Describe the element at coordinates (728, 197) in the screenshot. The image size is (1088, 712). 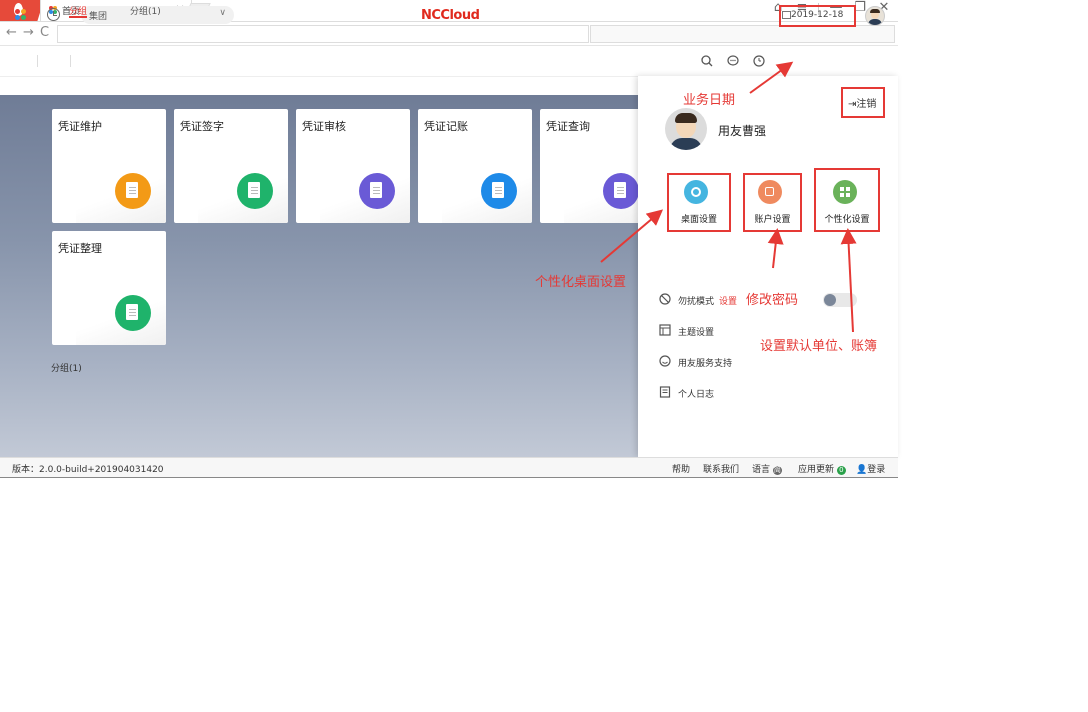
I see `annotation-arrows` at that location.